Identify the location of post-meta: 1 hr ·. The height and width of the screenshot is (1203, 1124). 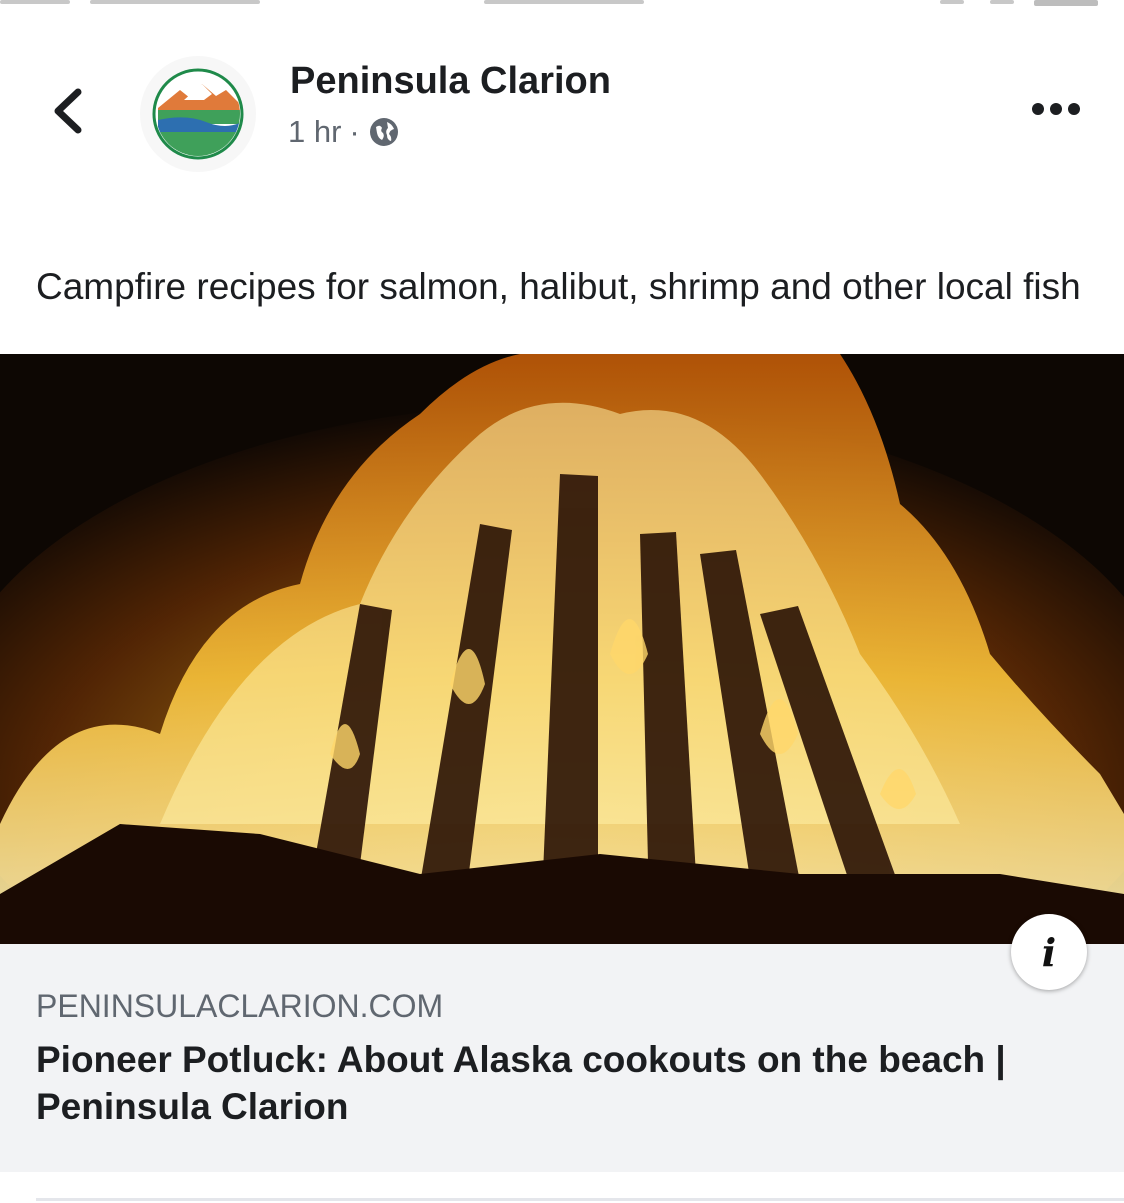
(344, 132).